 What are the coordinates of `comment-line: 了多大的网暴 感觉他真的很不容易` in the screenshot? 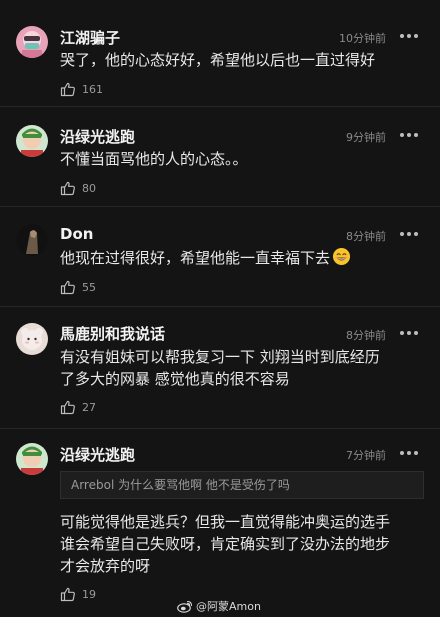 It's located at (175, 379).